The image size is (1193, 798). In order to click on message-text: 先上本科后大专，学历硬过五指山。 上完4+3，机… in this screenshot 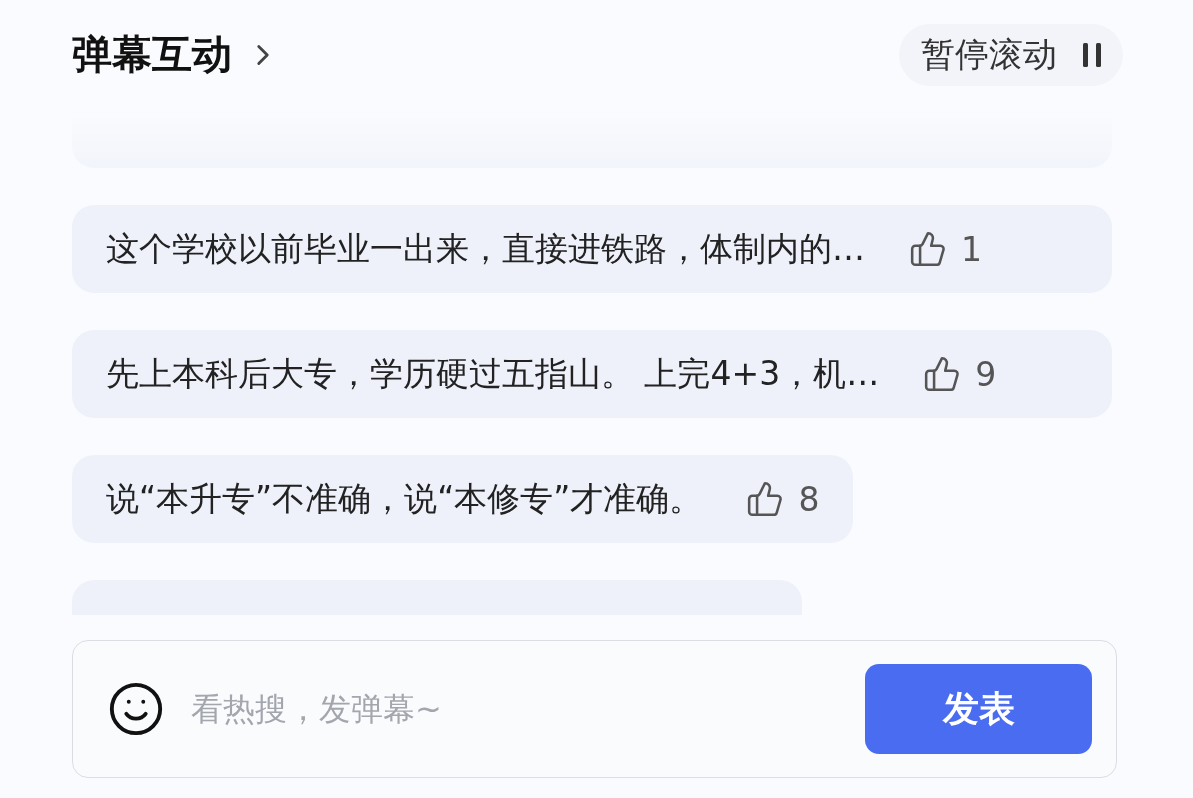, I will do `click(493, 373)`.